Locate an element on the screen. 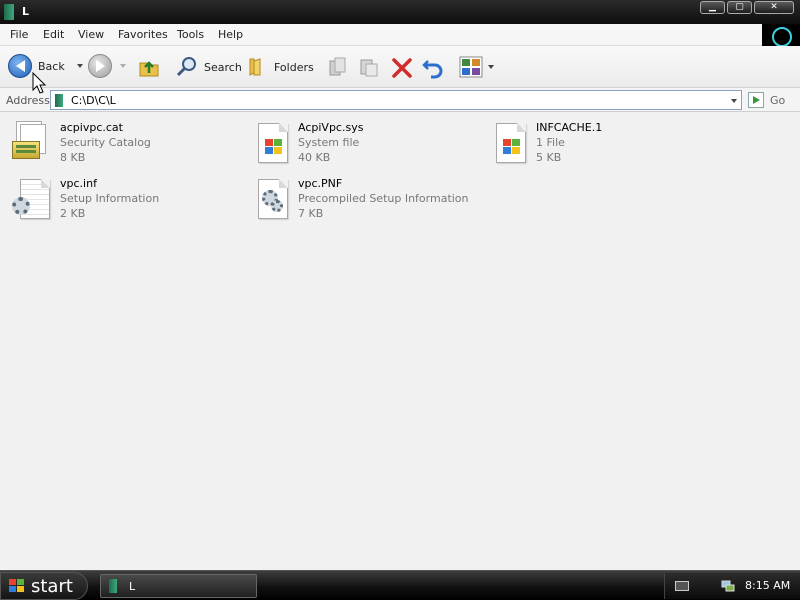 This screenshot has height=600, width=800. up-folder-button is located at coordinates (149, 67).